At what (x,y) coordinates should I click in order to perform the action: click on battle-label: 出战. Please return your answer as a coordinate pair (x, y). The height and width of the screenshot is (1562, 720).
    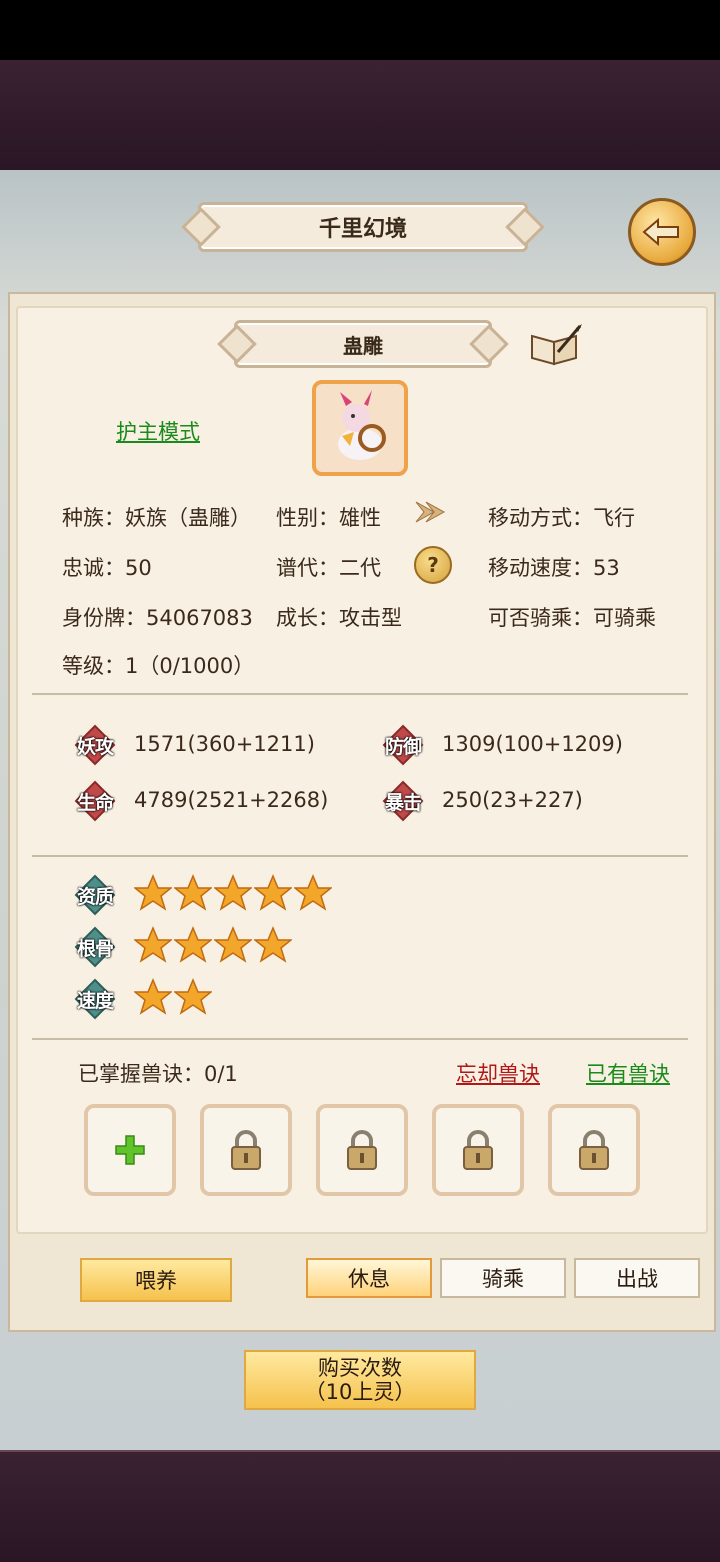
    Looking at the image, I should click on (637, 1279).